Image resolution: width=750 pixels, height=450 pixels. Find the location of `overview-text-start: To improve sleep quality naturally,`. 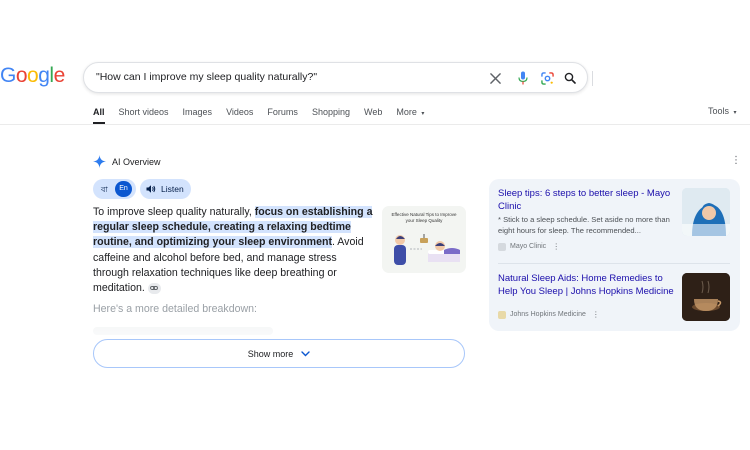

overview-text-start: To improve sleep quality naturally, is located at coordinates (174, 212).